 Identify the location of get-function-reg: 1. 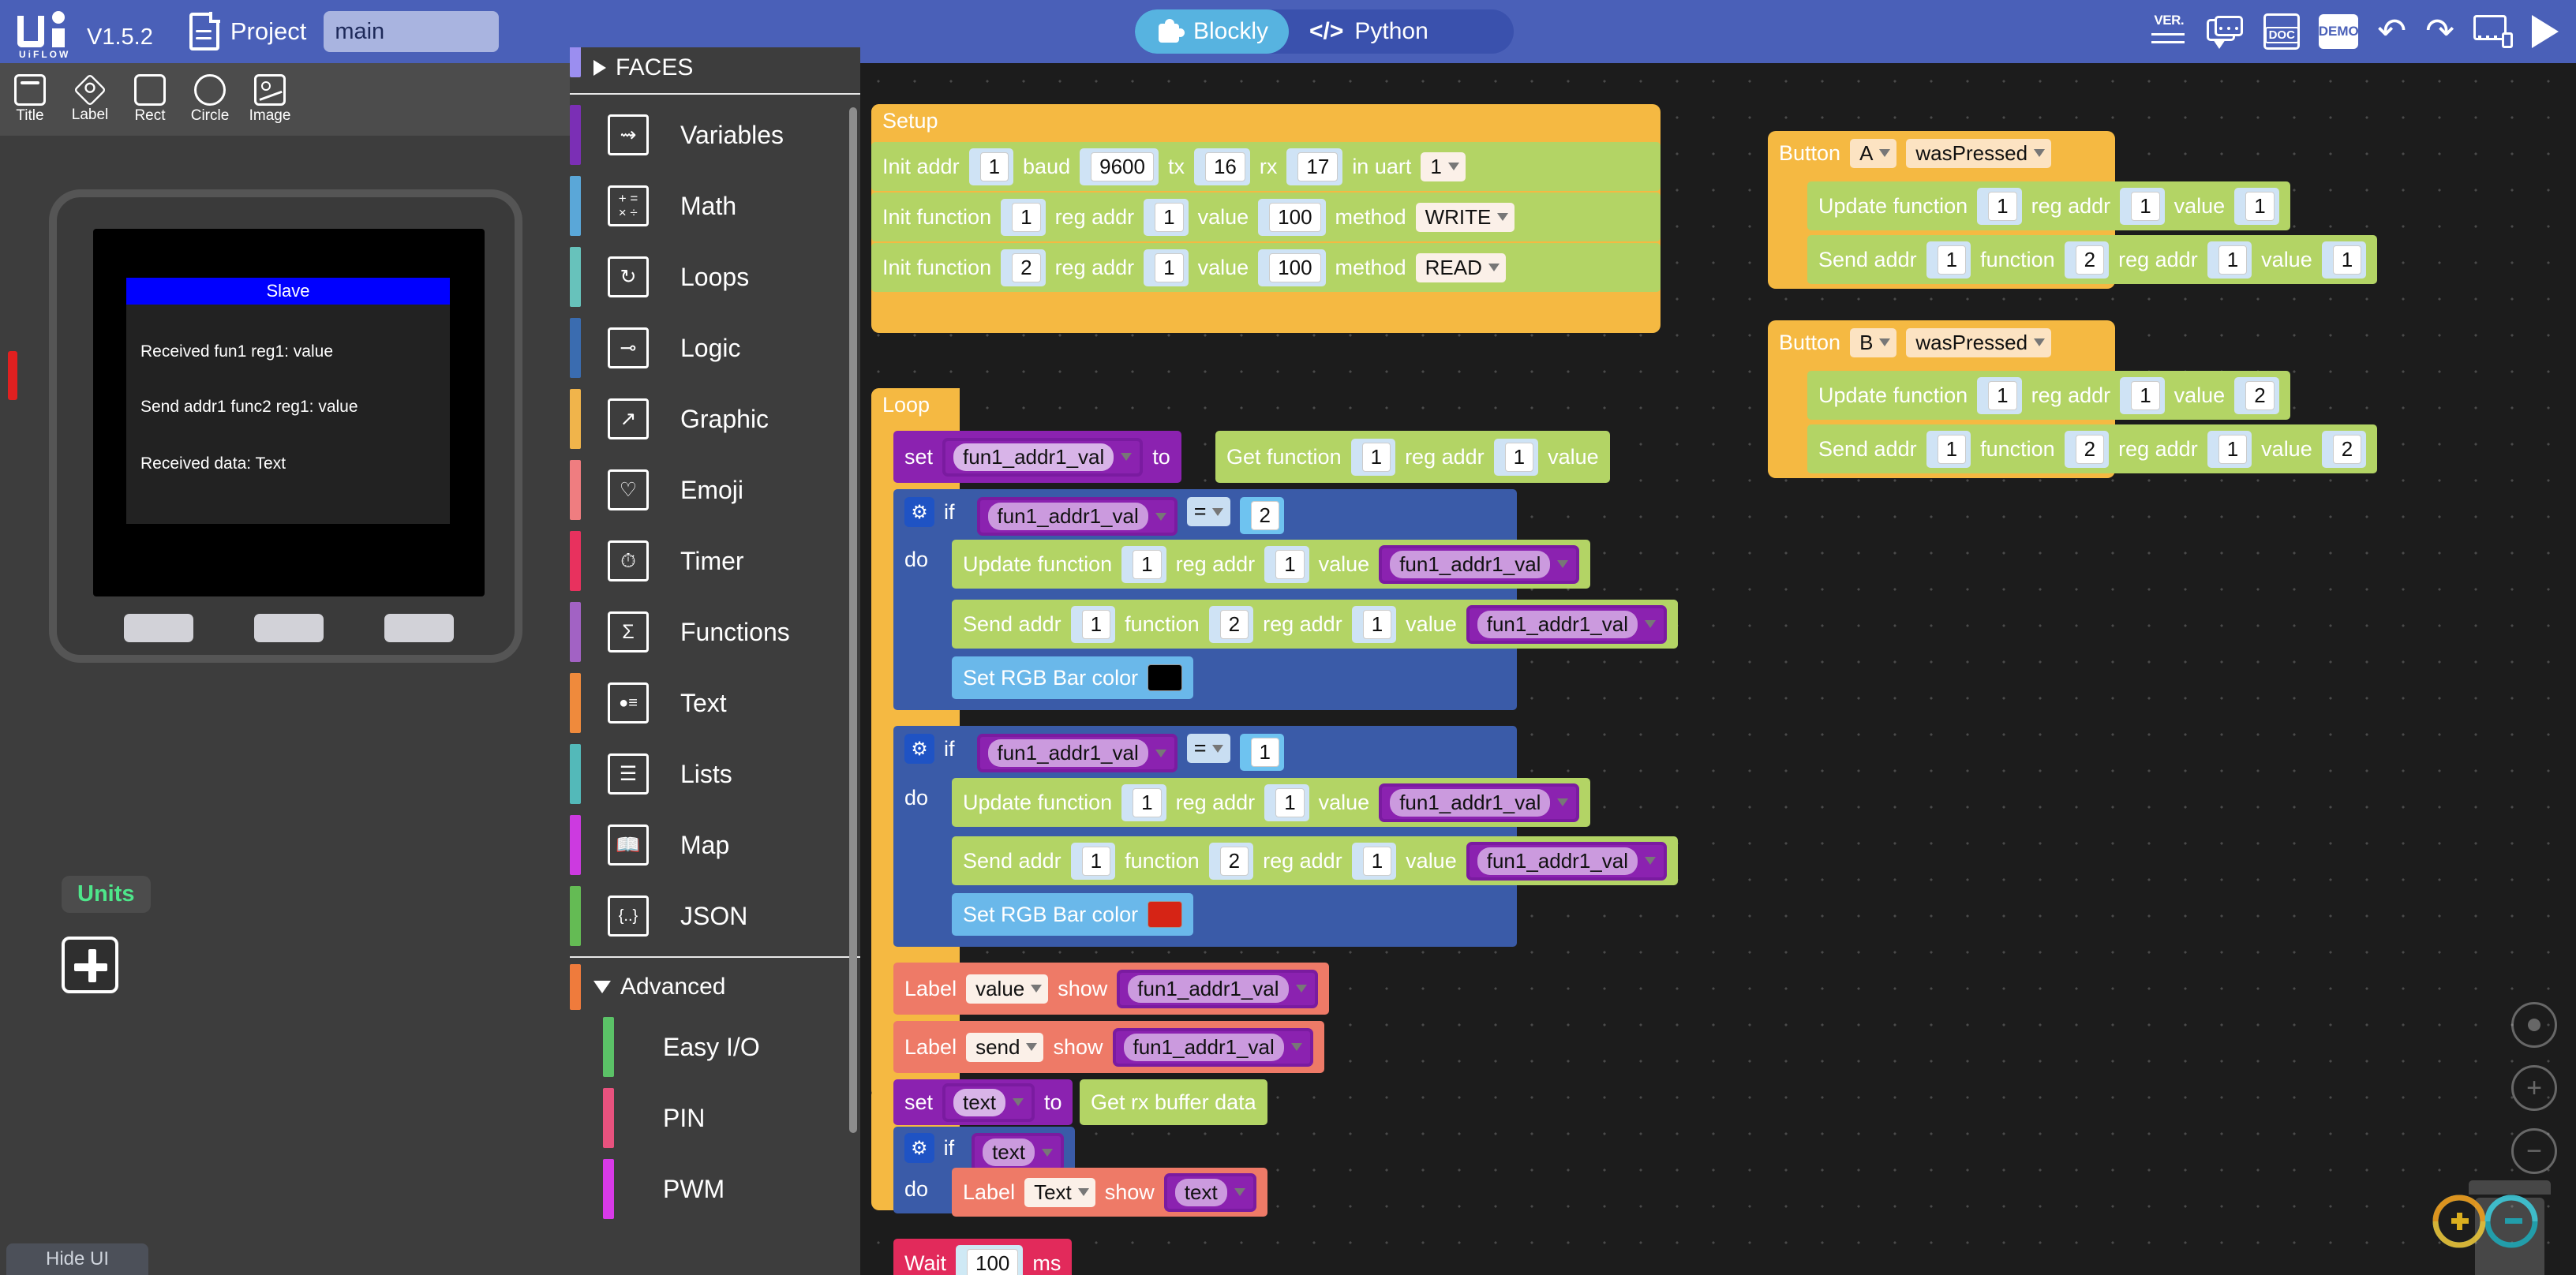
(1519, 457).